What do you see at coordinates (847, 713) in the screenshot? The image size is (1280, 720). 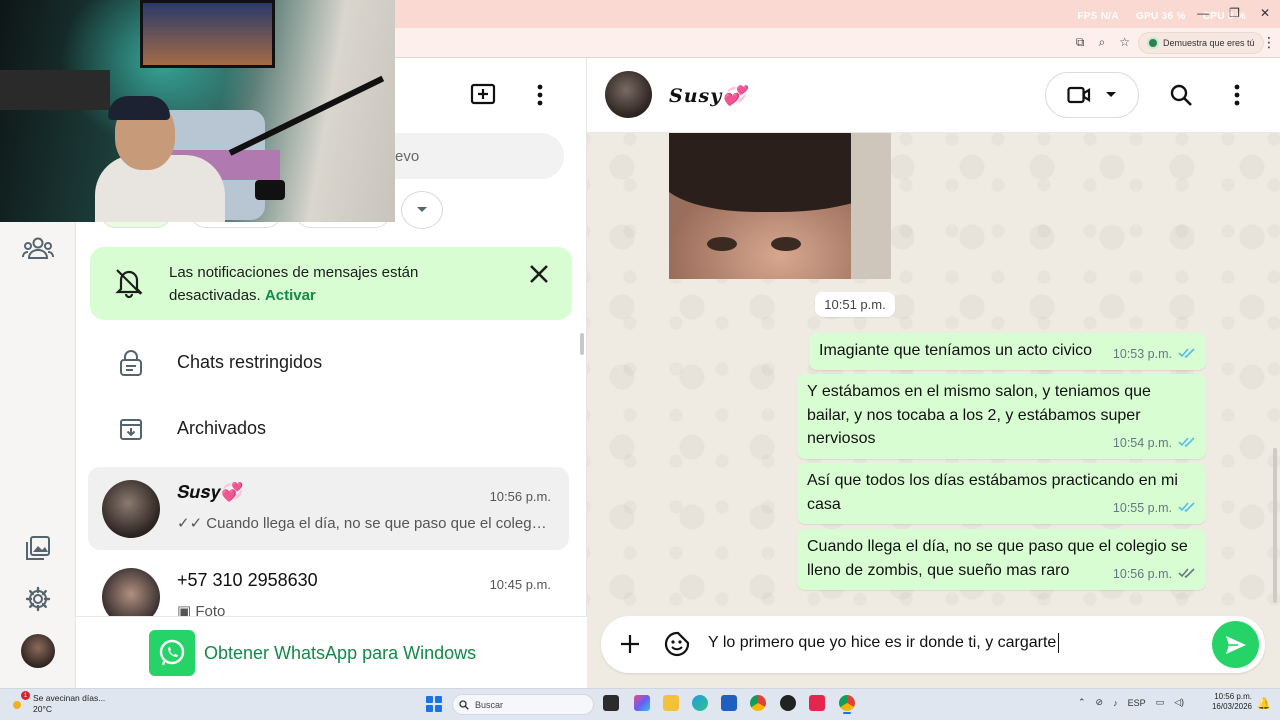 I see `active-app-indicator` at bounding box center [847, 713].